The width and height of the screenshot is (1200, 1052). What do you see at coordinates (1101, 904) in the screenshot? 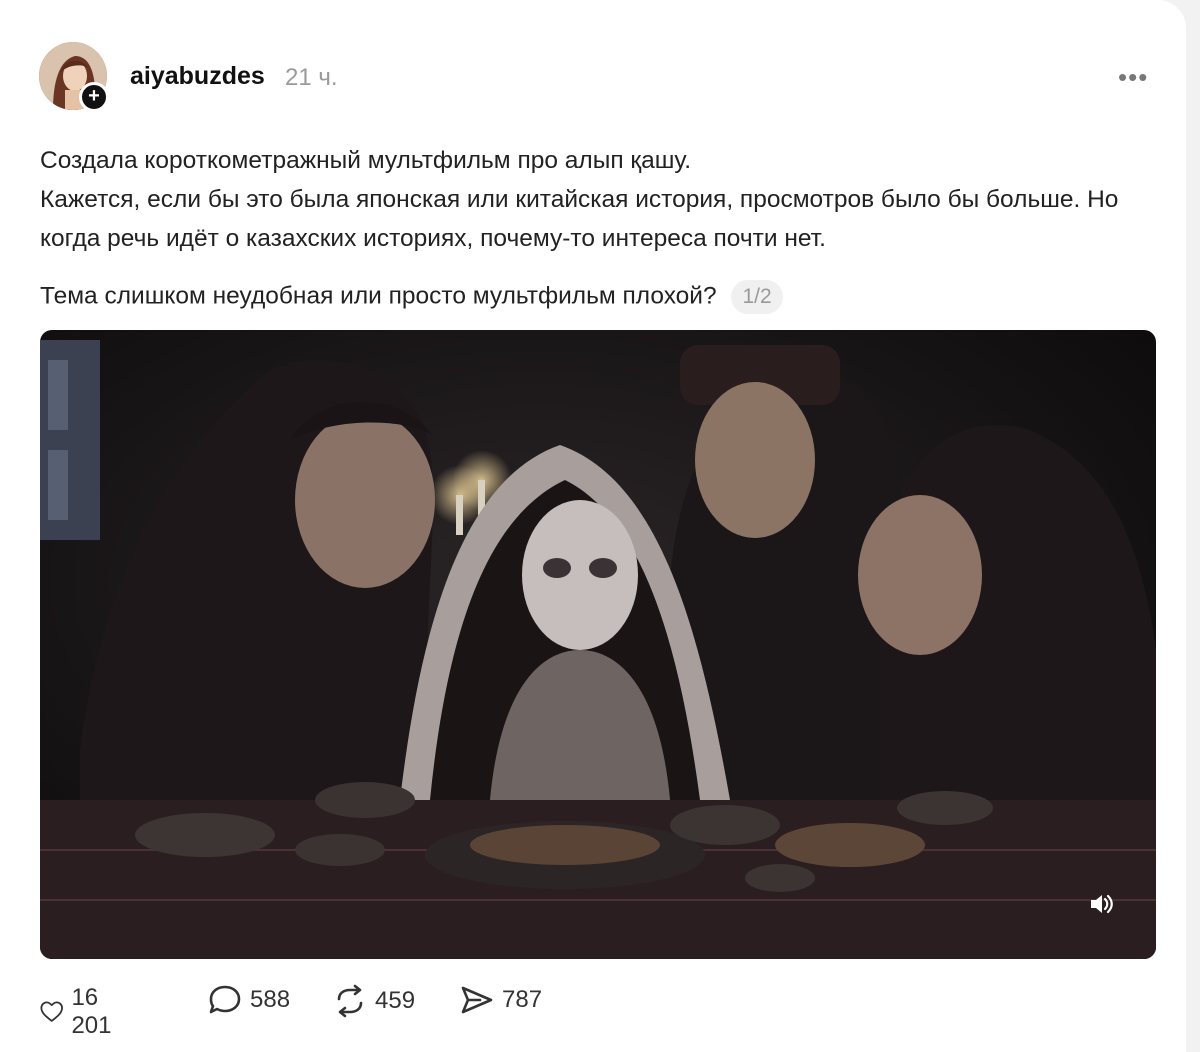
I see `speaker-icon` at bounding box center [1101, 904].